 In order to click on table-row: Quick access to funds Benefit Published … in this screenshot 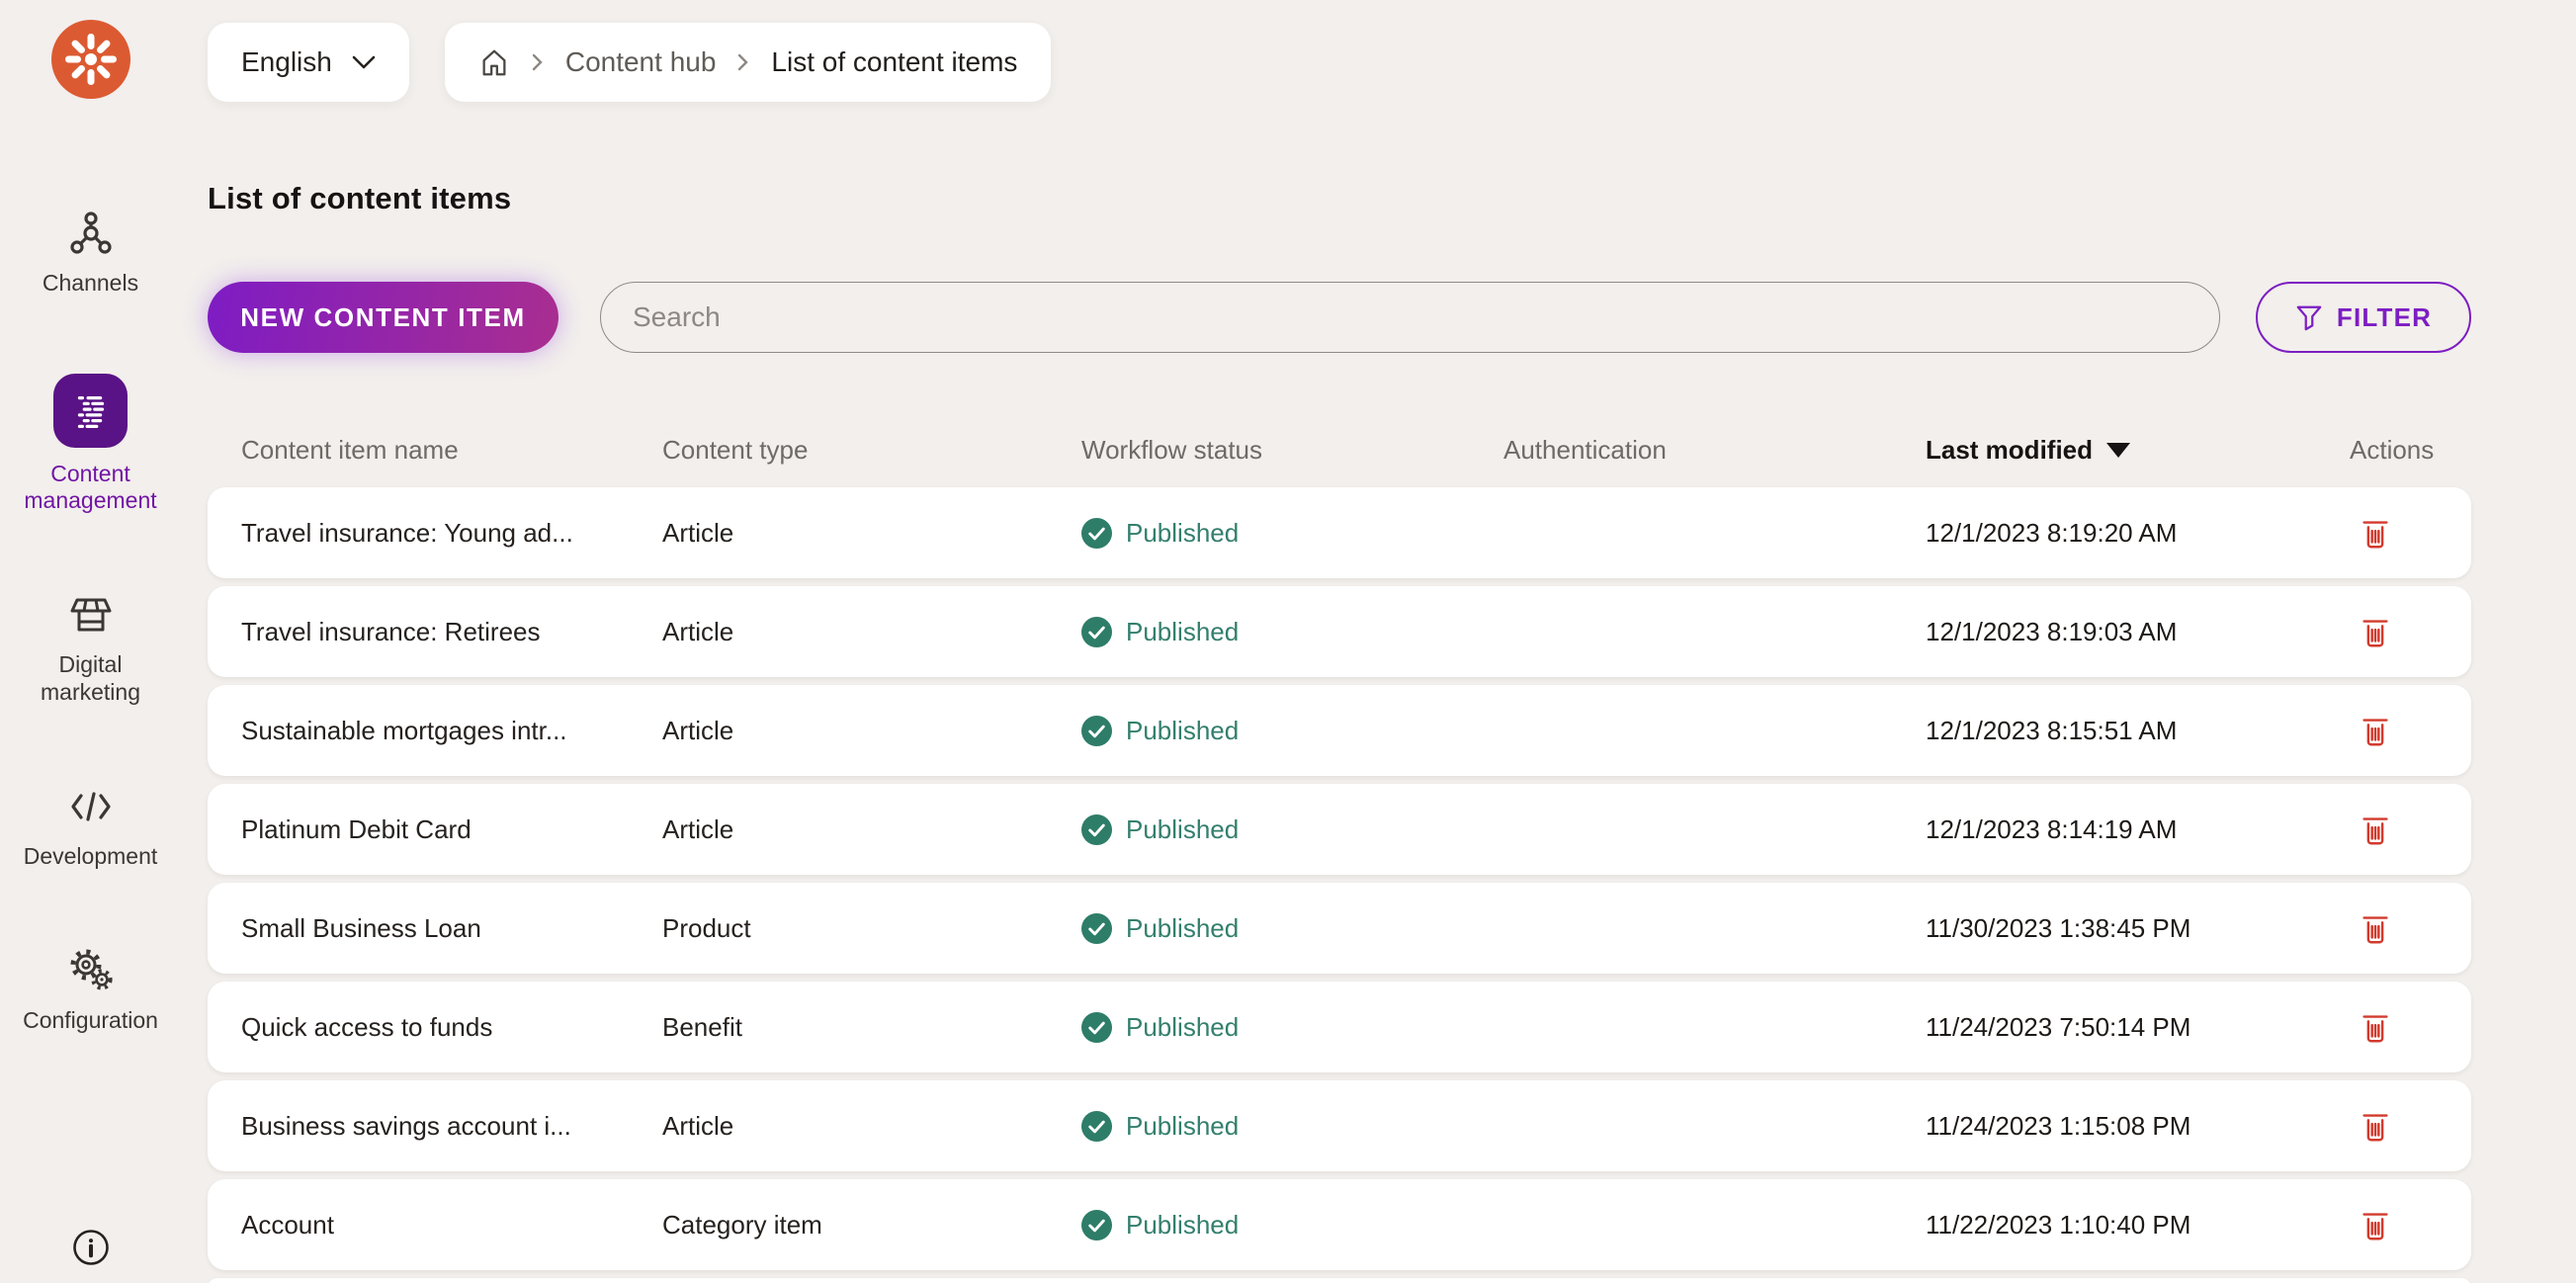, I will do `click(1339, 1027)`.